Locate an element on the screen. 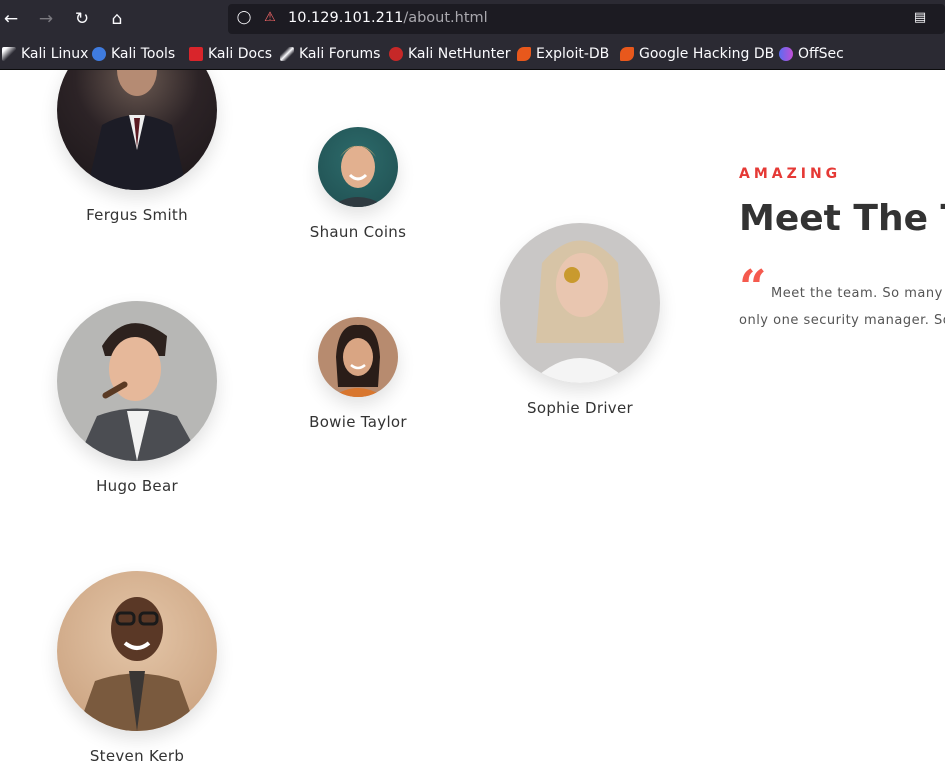 This screenshot has width=945, height=780. url-text: 10.129.101.211/about.html is located at coordinates (388, 18).